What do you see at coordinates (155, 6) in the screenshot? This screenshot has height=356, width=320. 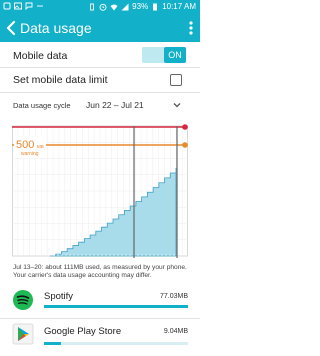 I see `battery-icon` at bounding box center [155, 6].